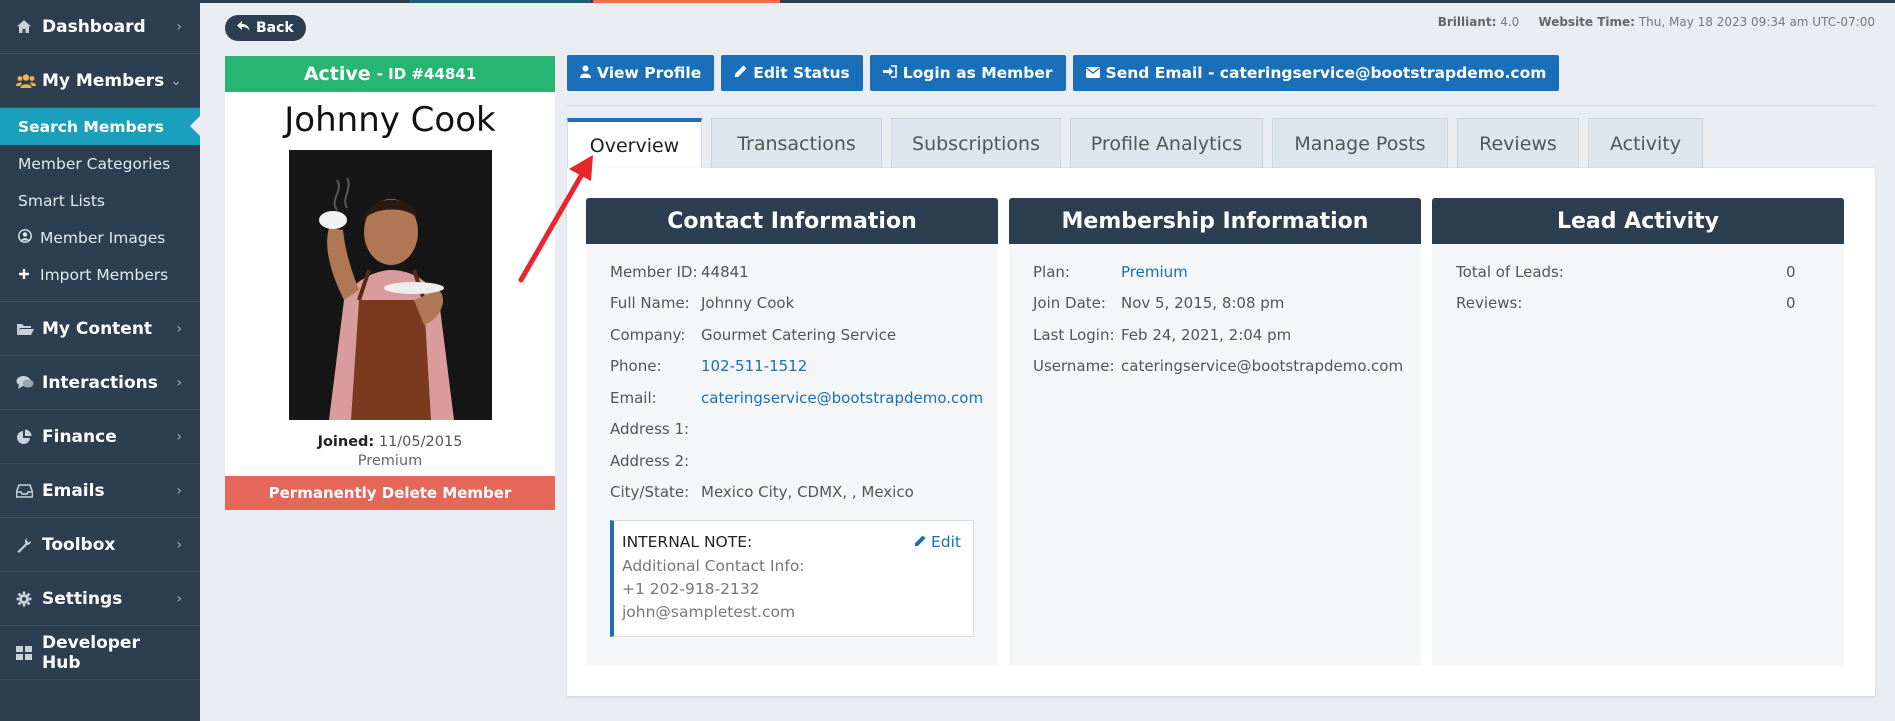 This screenshot has width=1895, height=721. What do you see at coordinates (754, 366) in the screenshot?
I see `phone-link: 102-511-1512` at bounding box center [754, 366].